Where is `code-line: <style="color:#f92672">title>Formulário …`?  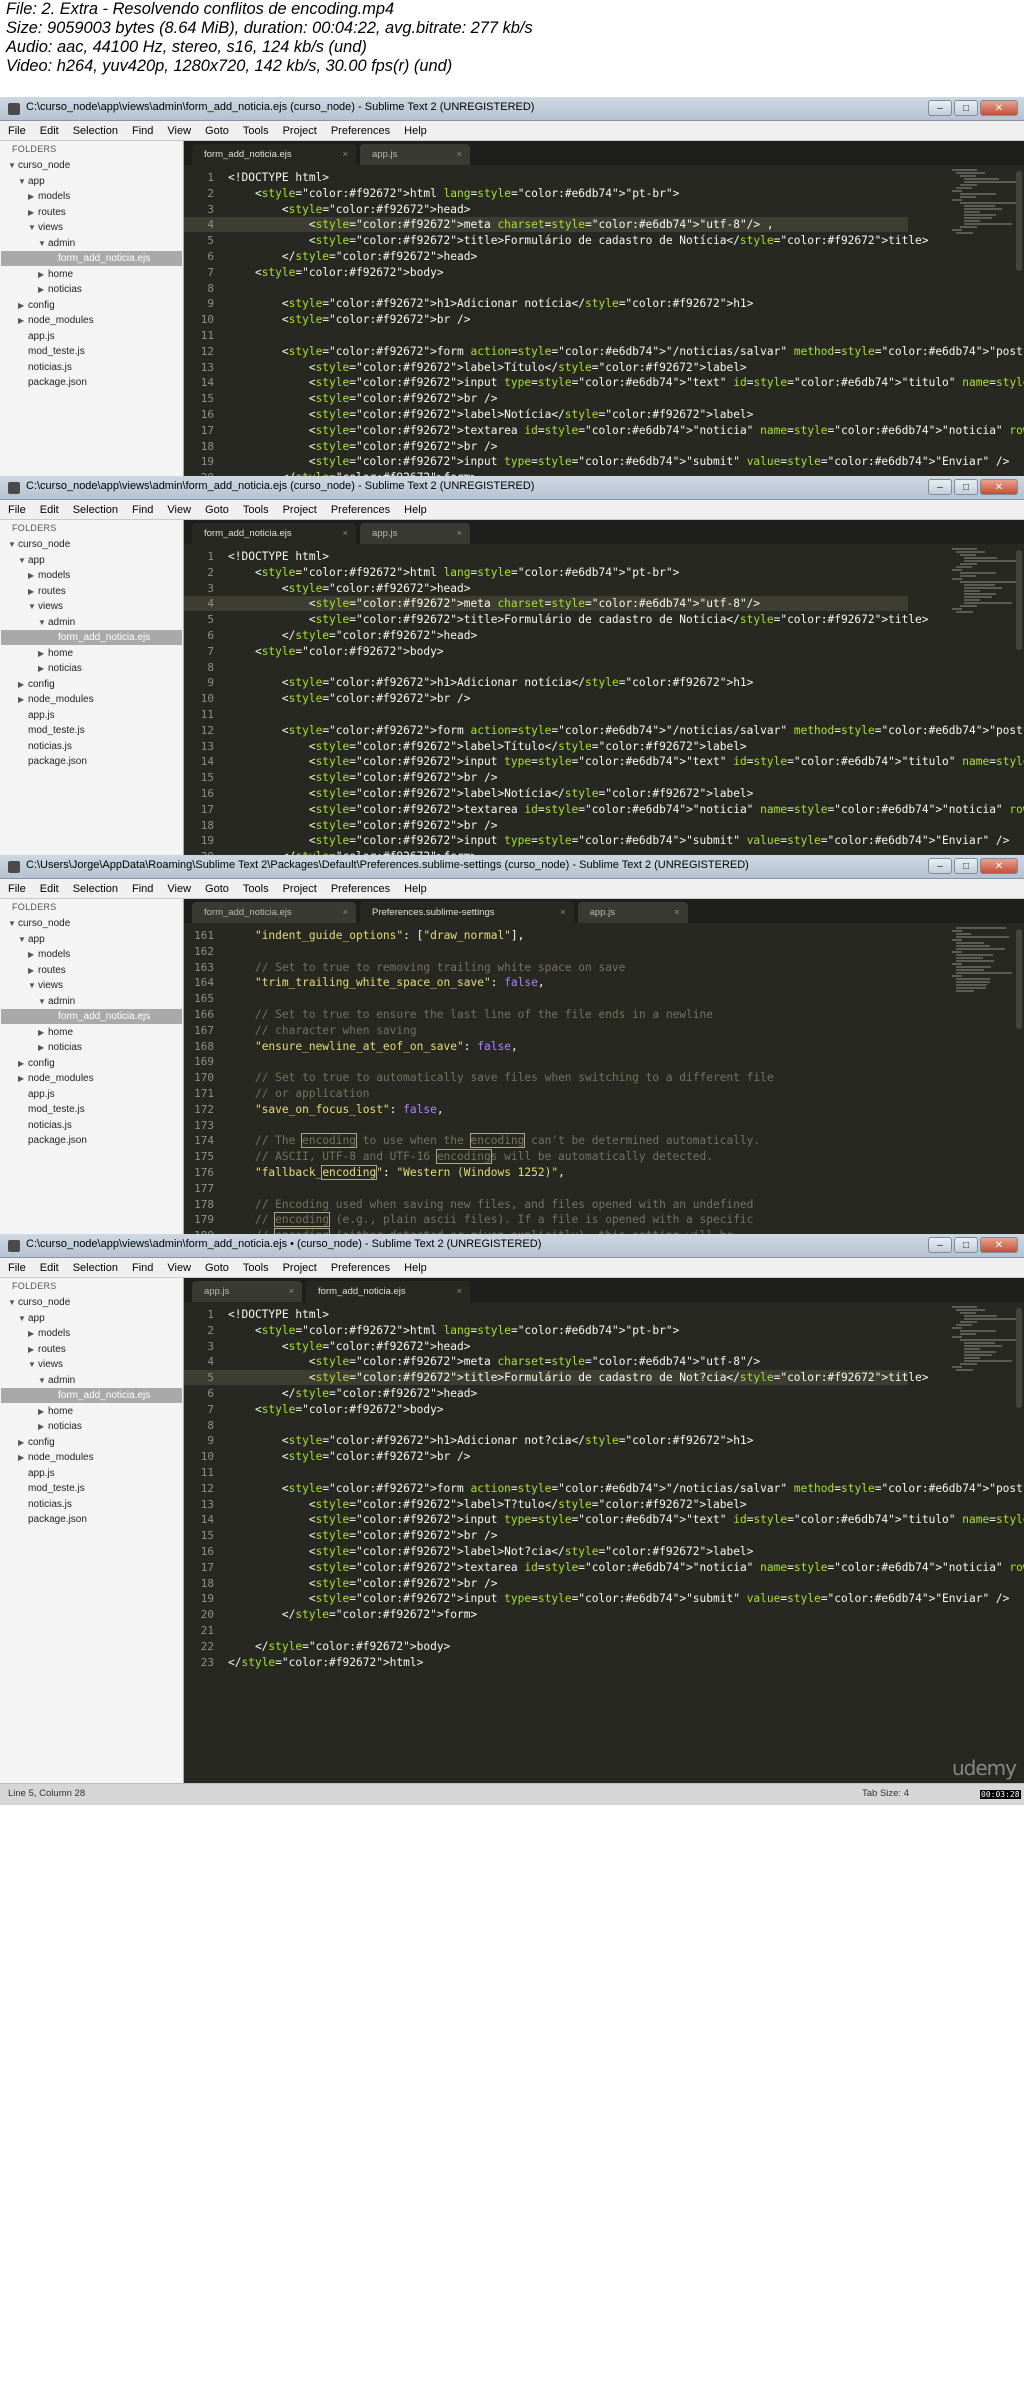
code-line: <style="color:#f92672">title>Formulário … is located at coordinates (578, 240).